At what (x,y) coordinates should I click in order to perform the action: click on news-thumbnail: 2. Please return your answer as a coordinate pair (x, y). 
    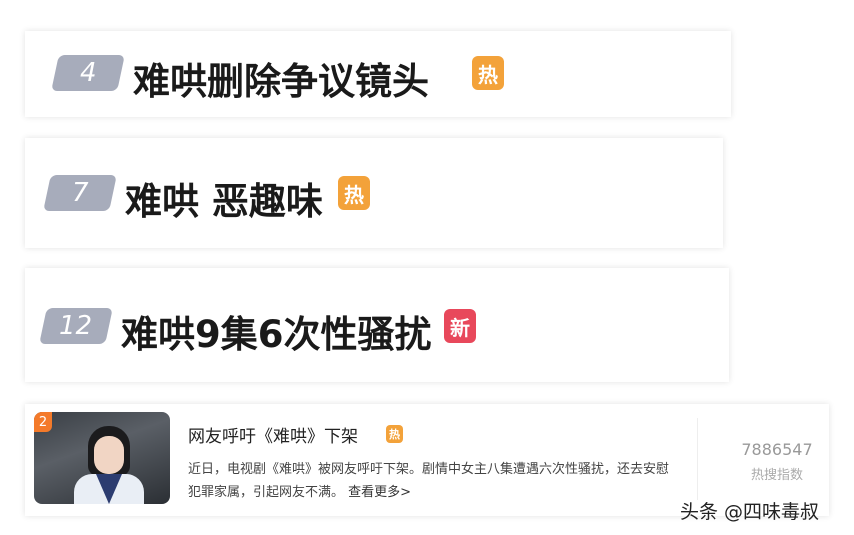
    Looking at the image, I should click on (102, 458).